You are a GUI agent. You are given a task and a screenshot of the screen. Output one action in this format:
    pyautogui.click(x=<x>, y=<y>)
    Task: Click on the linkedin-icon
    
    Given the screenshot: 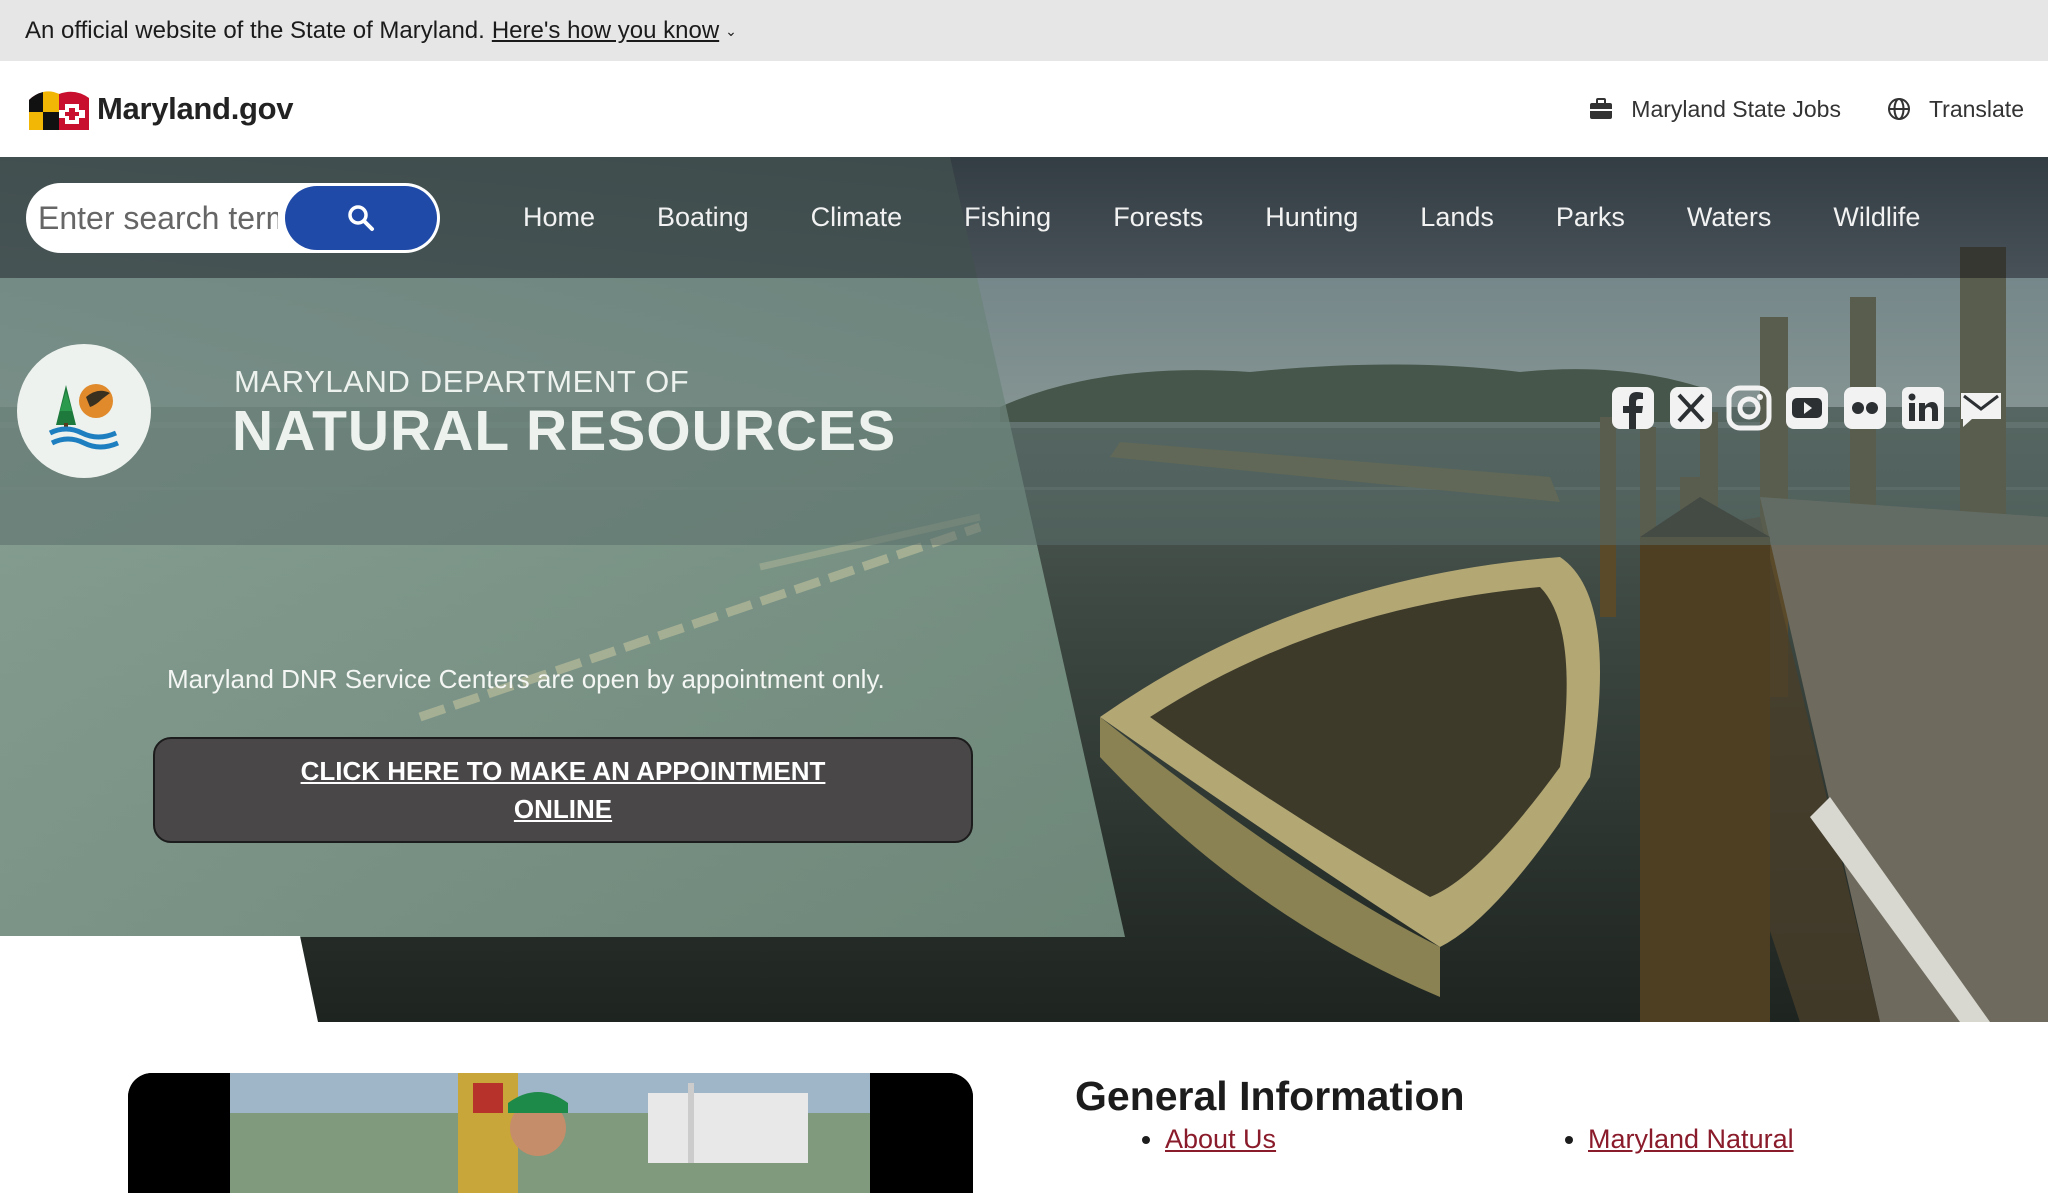 What is the action you would take?
    pyautogui.click(x=1923, y=408)
    